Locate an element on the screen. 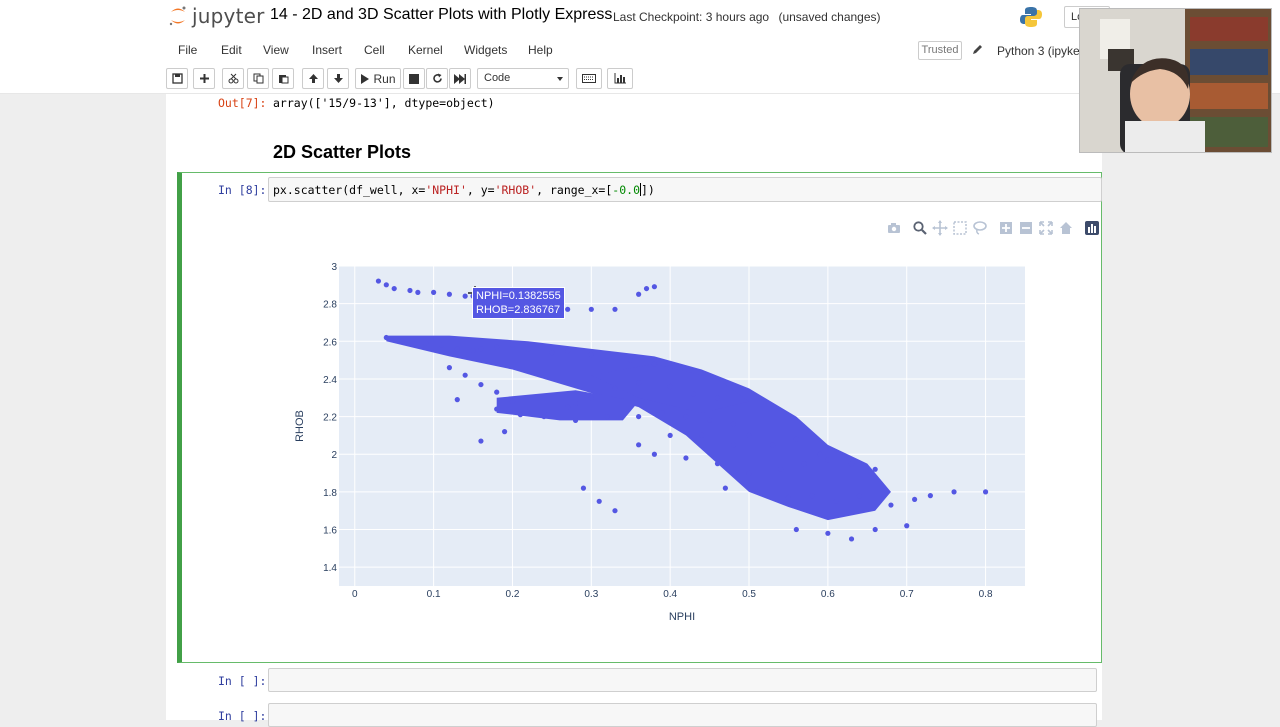 Image resolution: width=1280 pixels, height=727 pixels. restart-button is located at coordinates (437, 78).